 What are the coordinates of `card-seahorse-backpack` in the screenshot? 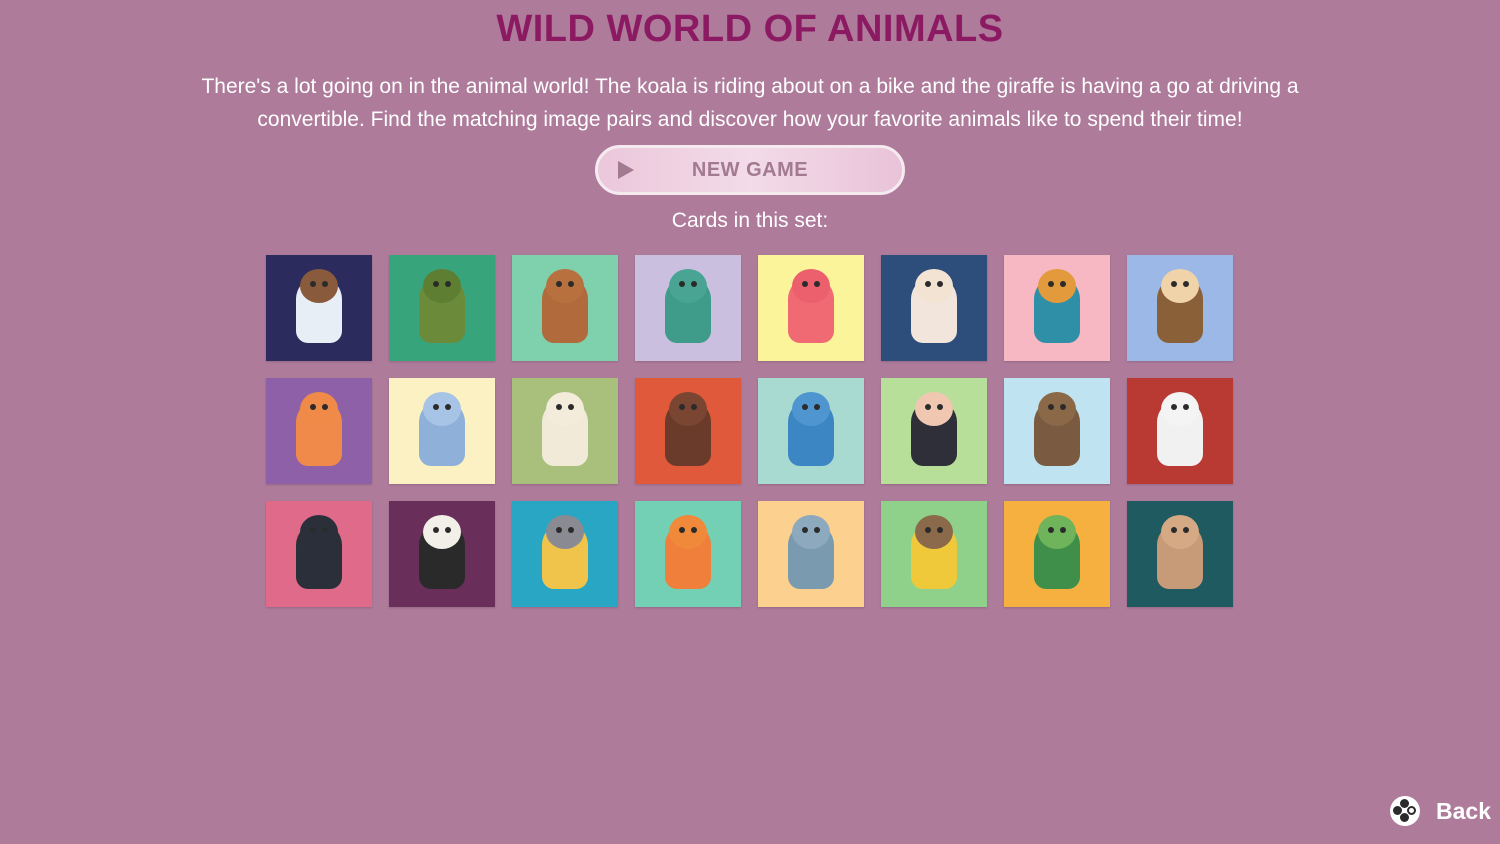 It's located at (688, 554).